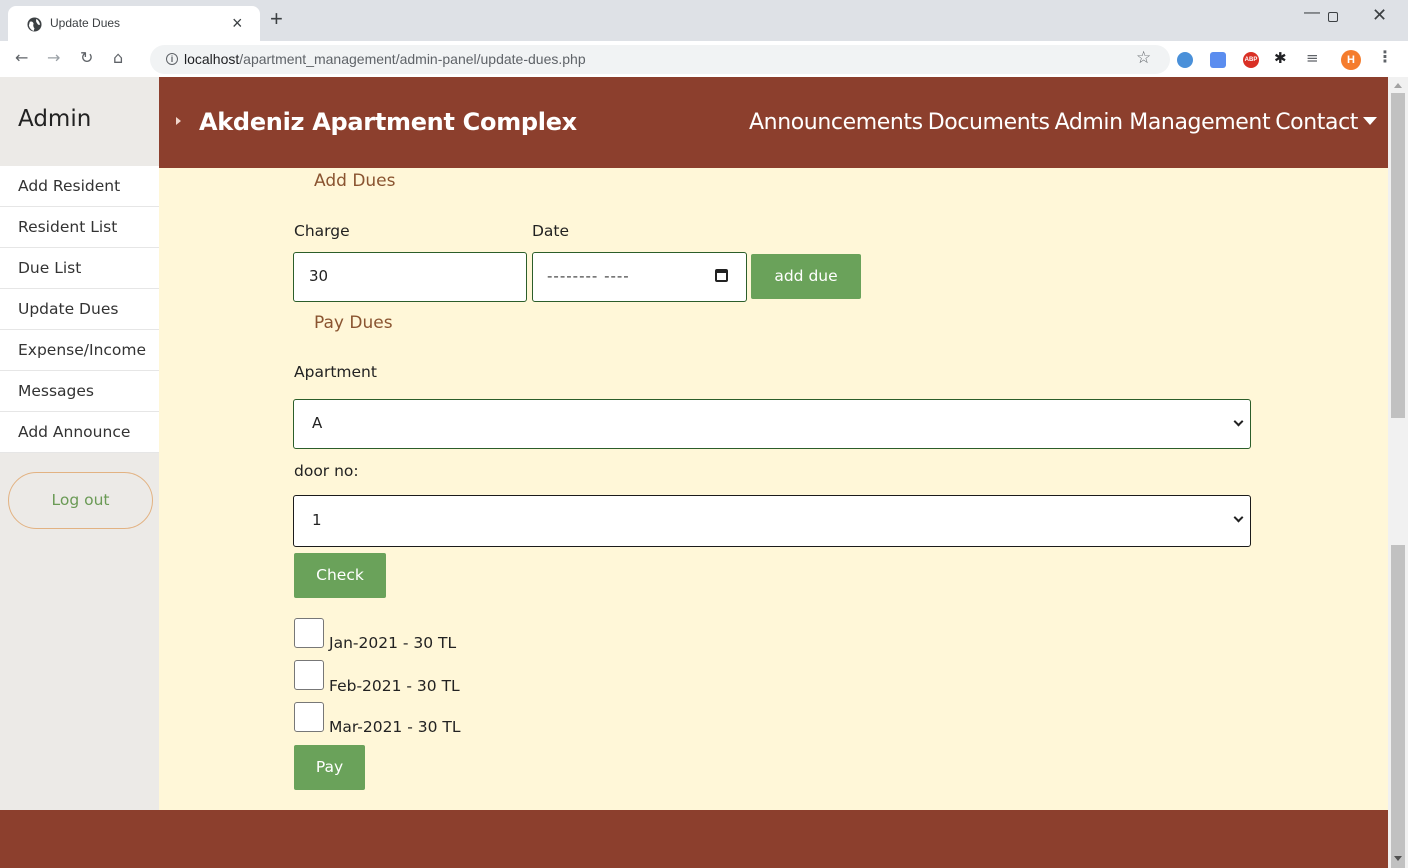  Describe the element at coordinates (410, 277) in the screenshot. I see `charge-input: 30` at that location.